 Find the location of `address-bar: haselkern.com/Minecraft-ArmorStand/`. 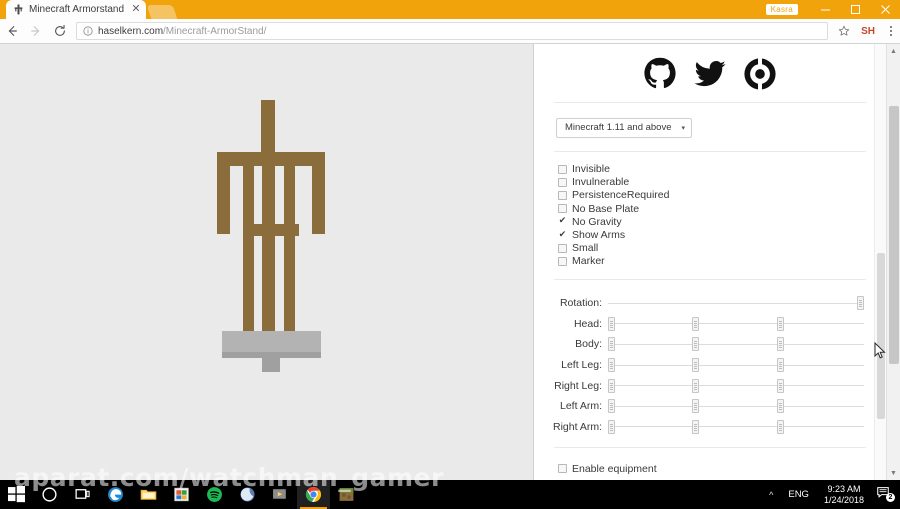

address-bar: haselkern.com/Minecraft-ArmorStand/ is located at coordinates (452, 31).